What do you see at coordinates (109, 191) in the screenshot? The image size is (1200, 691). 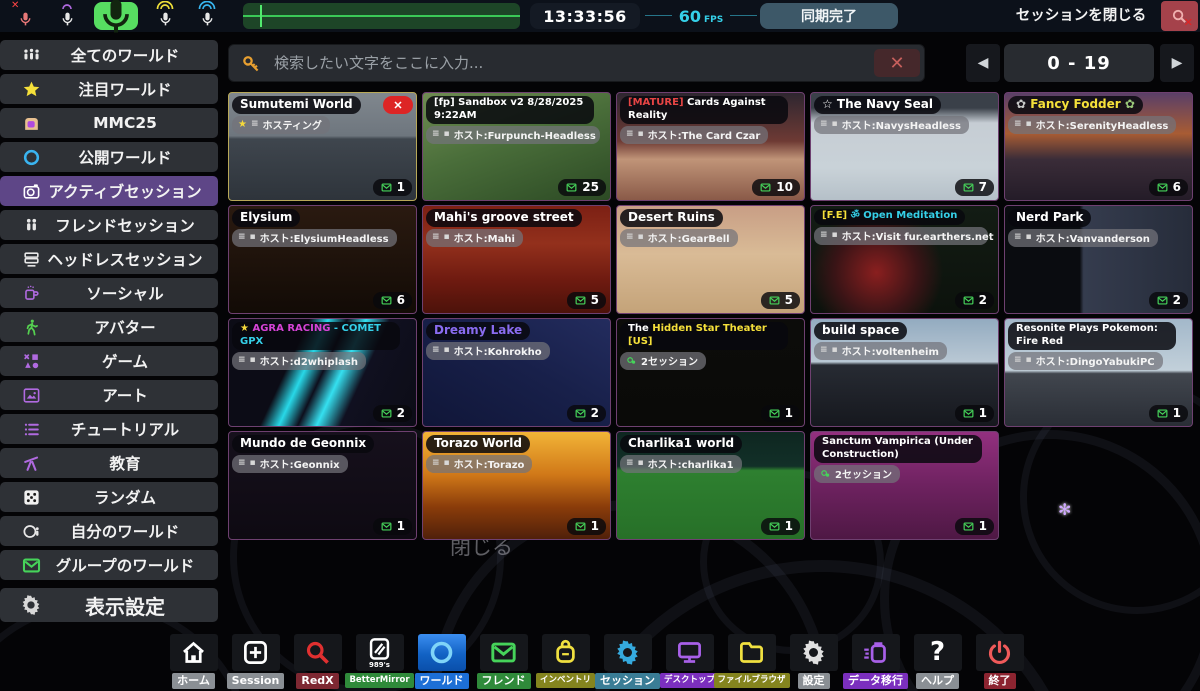 I see `sidebar-item-4: アクティブセッション` at bounding box center [109, 191].